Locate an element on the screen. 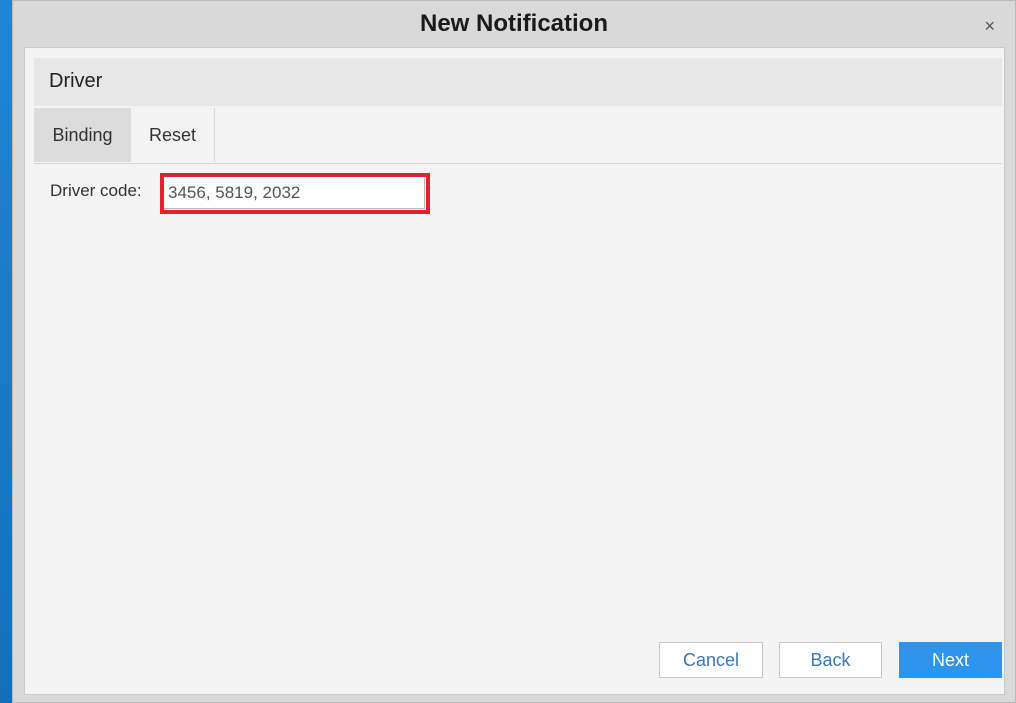 This screenshot has width=1016, height=703. tab-bar: Binding Reset is located at coordinates (518, 136).